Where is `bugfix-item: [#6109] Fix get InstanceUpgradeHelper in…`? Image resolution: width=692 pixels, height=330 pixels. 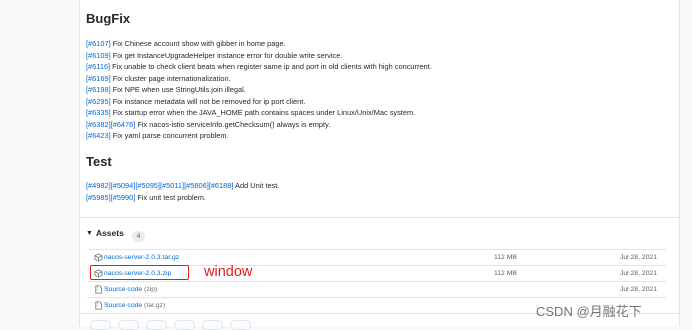
bugfix-item: [#6109] Fix get InstanceUpgradeHelper in… is located at coordinates (214, 55).